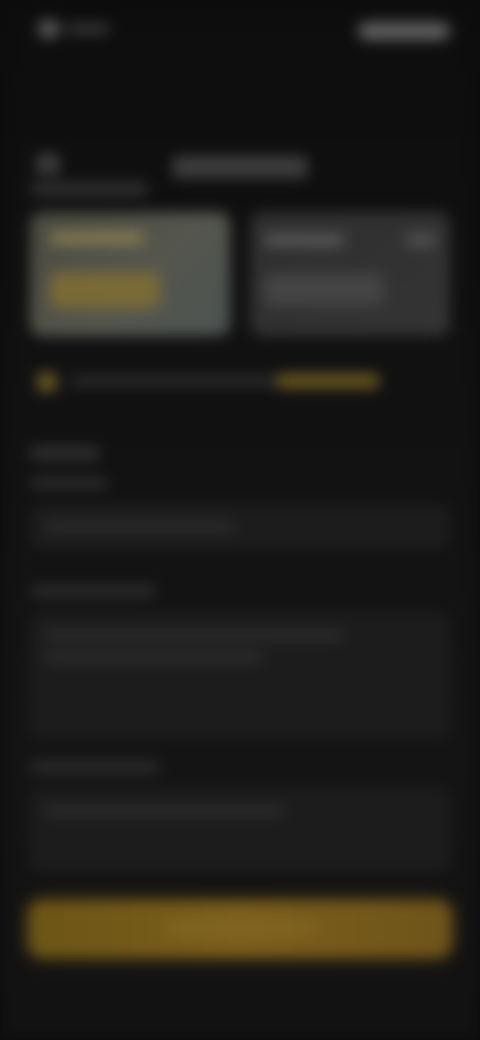  What do you see at coordinates (240, 124) in the screenshot?
I see `navigation-bar` at bounding box center [240, 124].